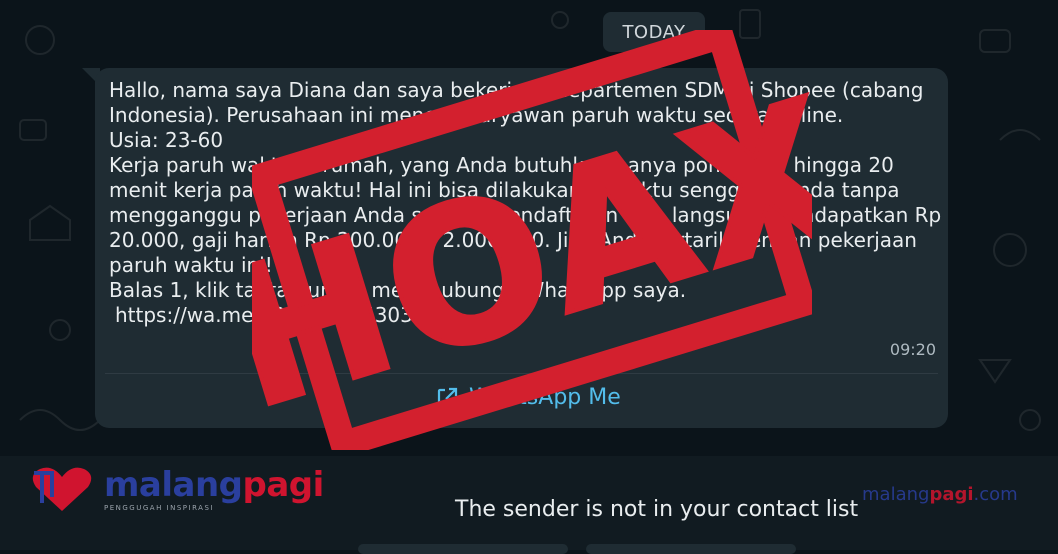  I want to click on brand-logo: malangpagi PENGGUGAH INSPIRASI, so click(177, 490).